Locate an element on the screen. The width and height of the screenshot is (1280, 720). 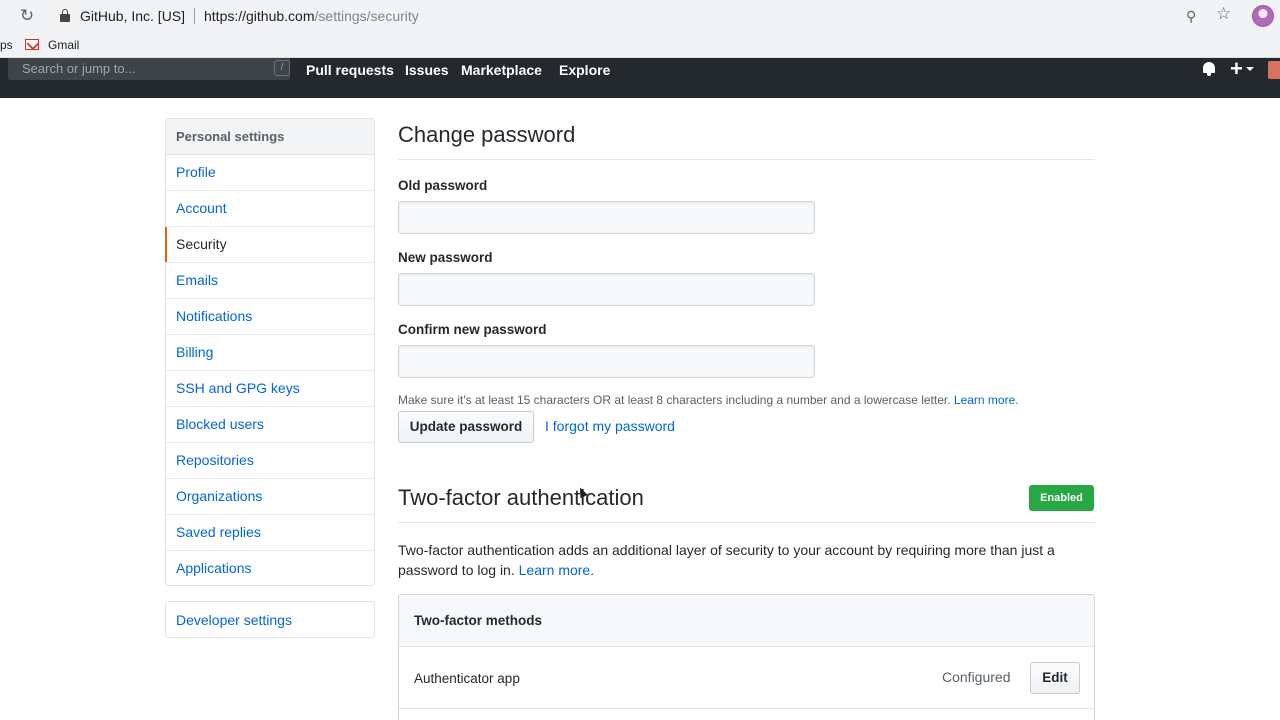
nav-marketplace: Marketplace is located at coordinates (501, 70).